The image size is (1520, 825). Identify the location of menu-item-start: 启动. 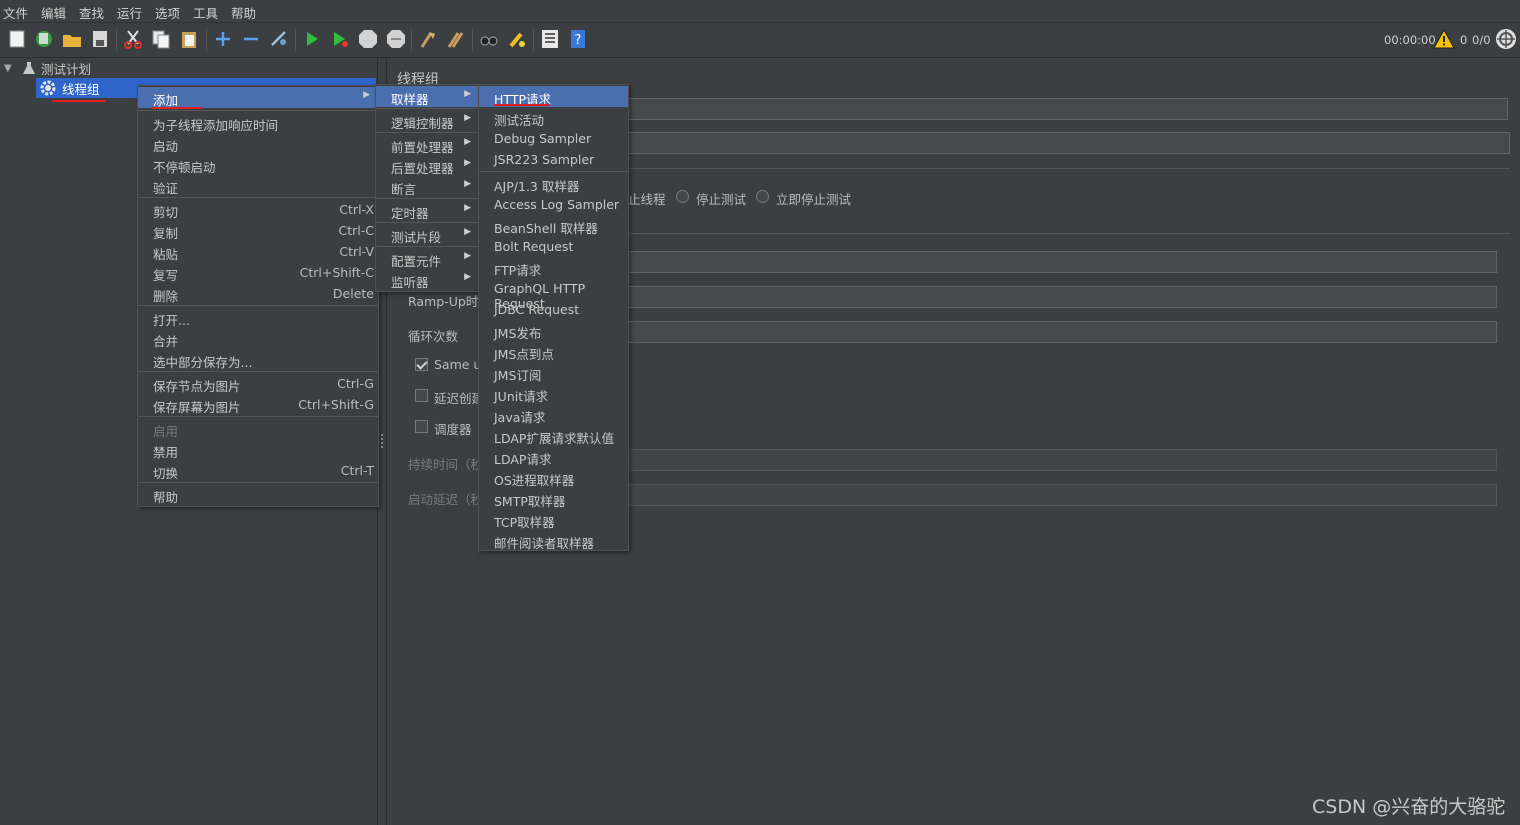
(258, 143).